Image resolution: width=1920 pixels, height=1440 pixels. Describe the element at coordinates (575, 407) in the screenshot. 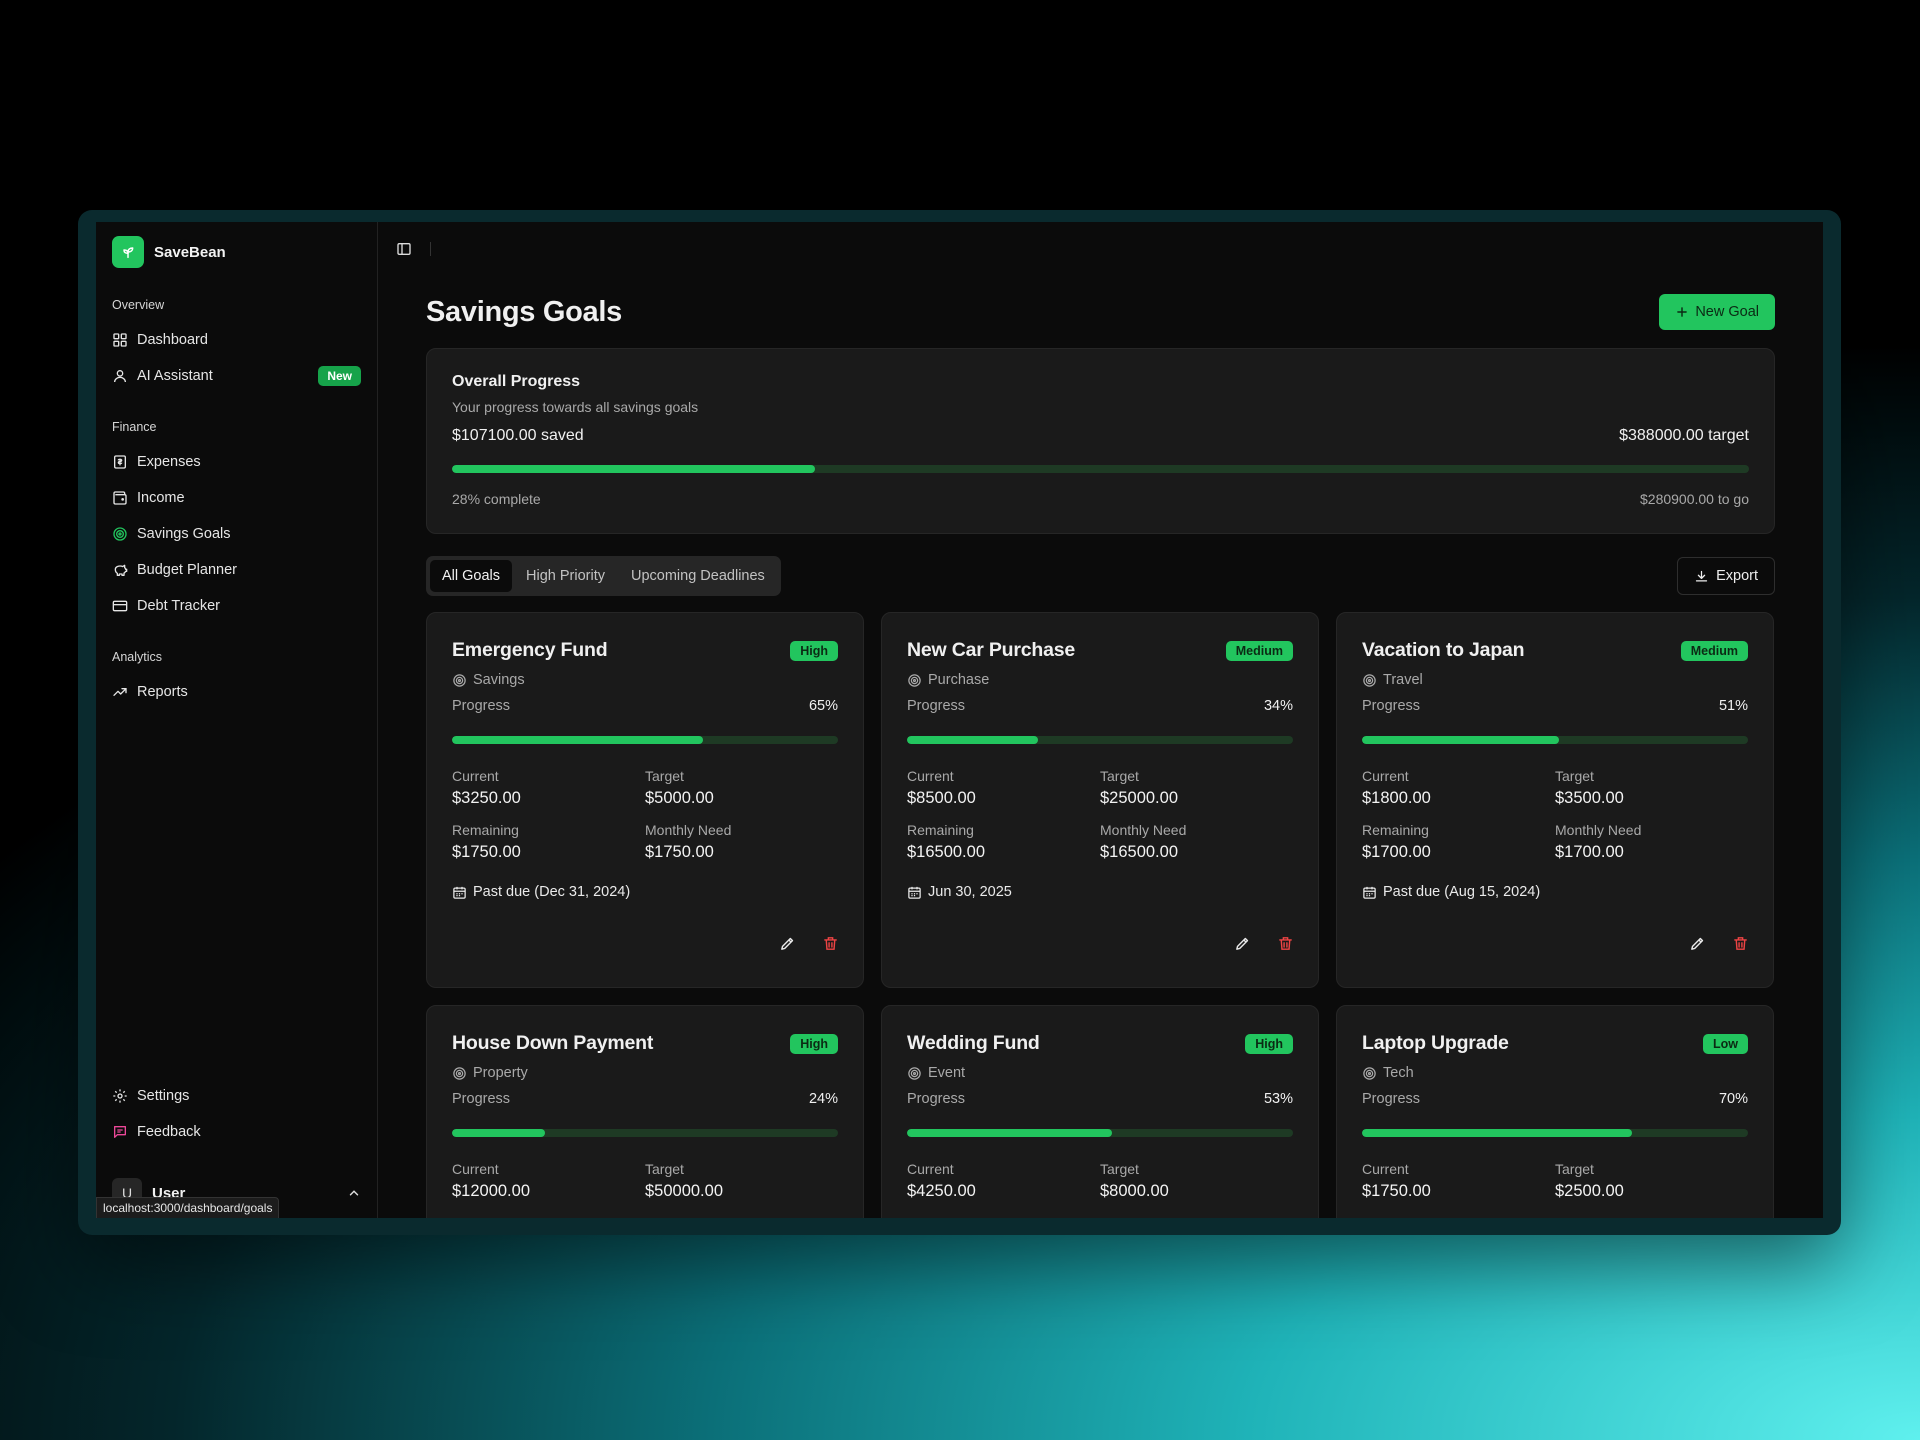

I see `overall-subtitle: Your progress towards all savings goals` at that location.